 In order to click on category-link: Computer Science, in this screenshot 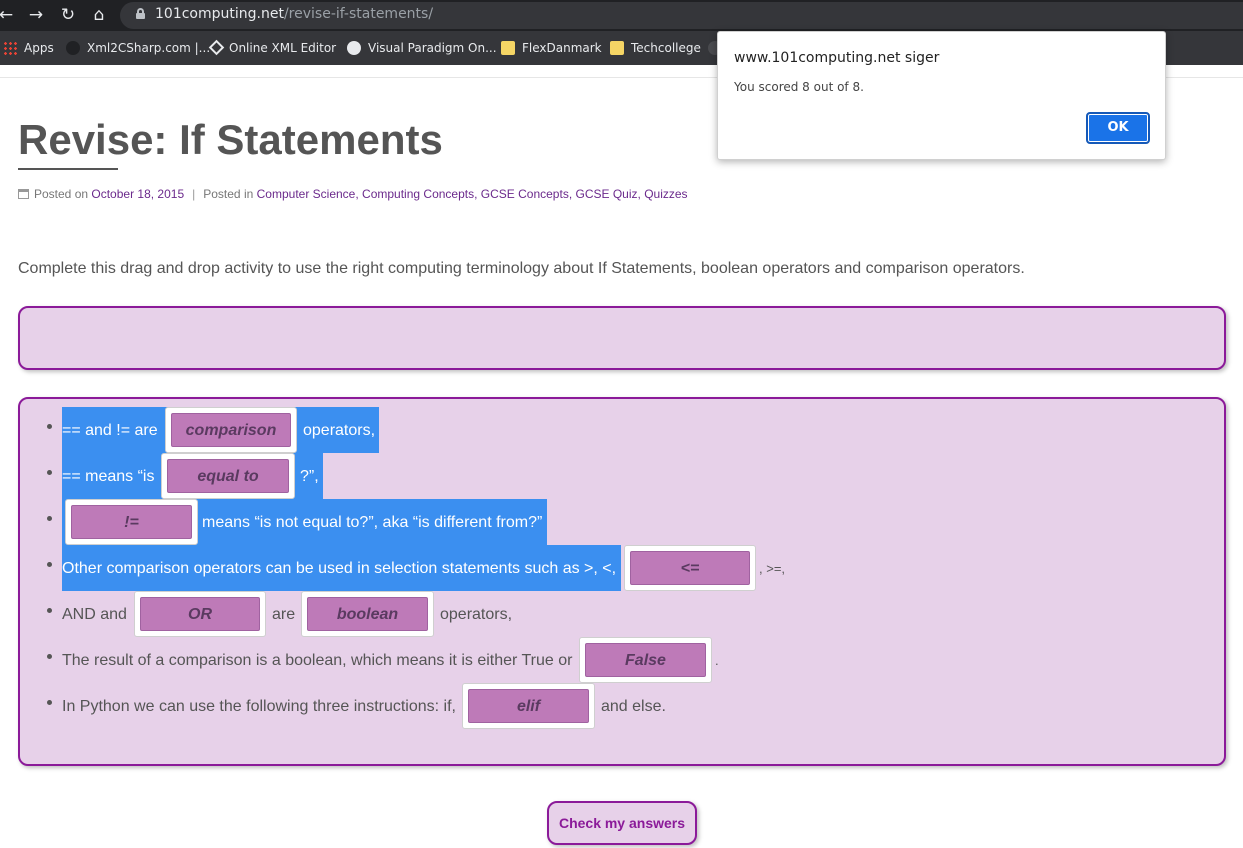, I will do `click(308, 194)`.